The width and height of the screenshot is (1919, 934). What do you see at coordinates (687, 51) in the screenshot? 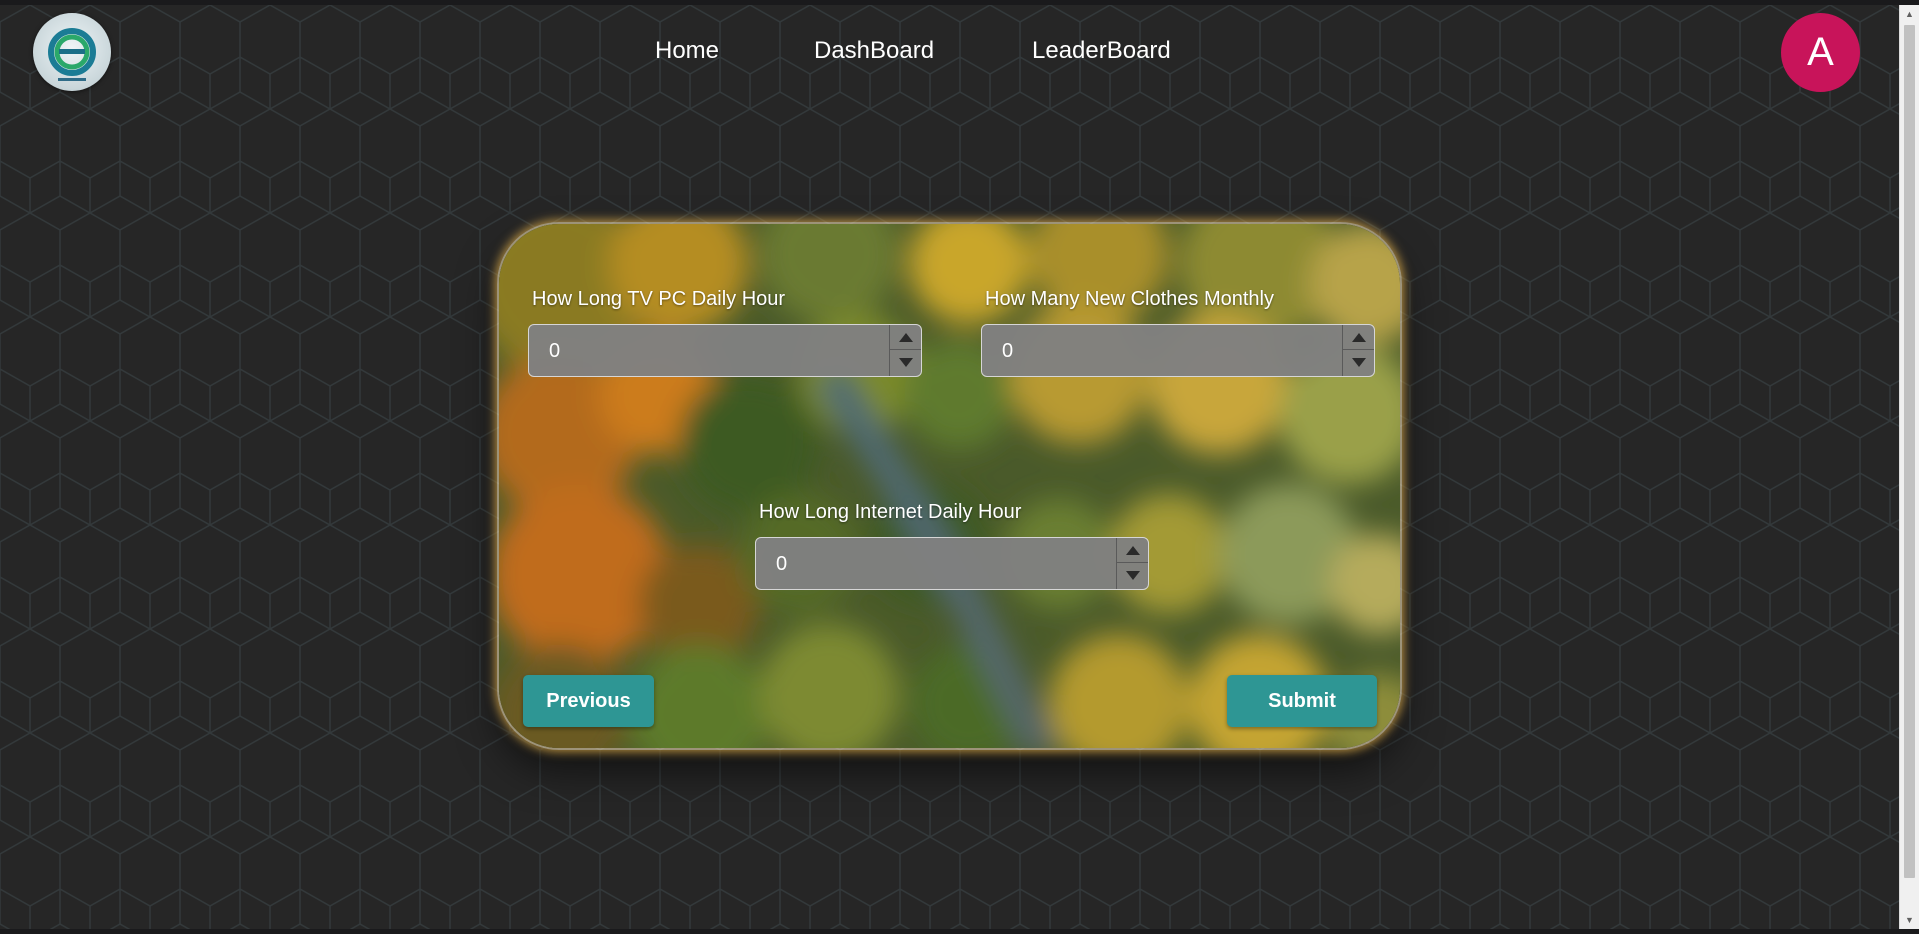
I see `nav-link-home: Home` at bounding box center [687, 51].